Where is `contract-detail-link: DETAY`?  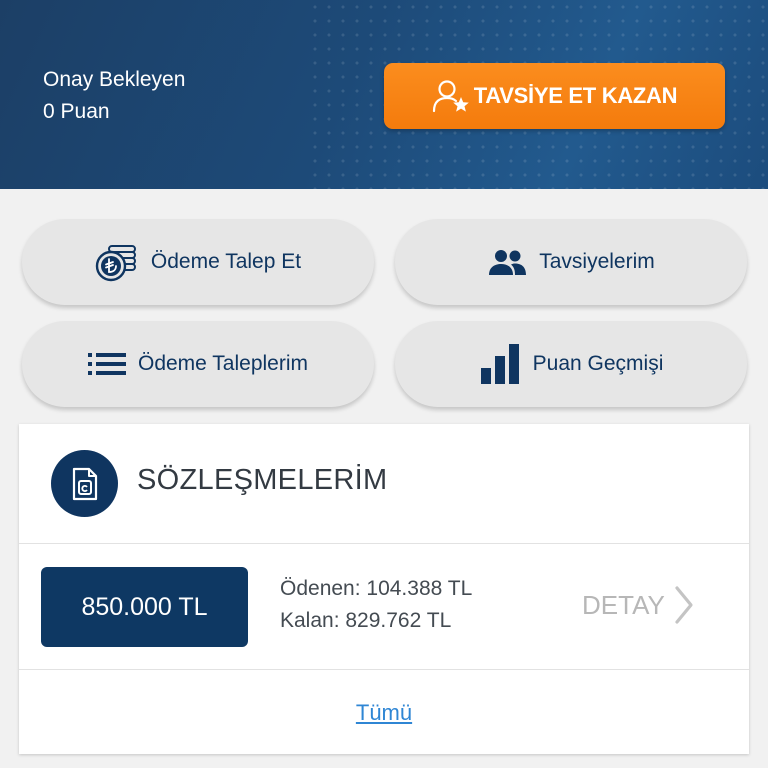 contract-detail-link: DETAY is located at coordinates (638, 605).